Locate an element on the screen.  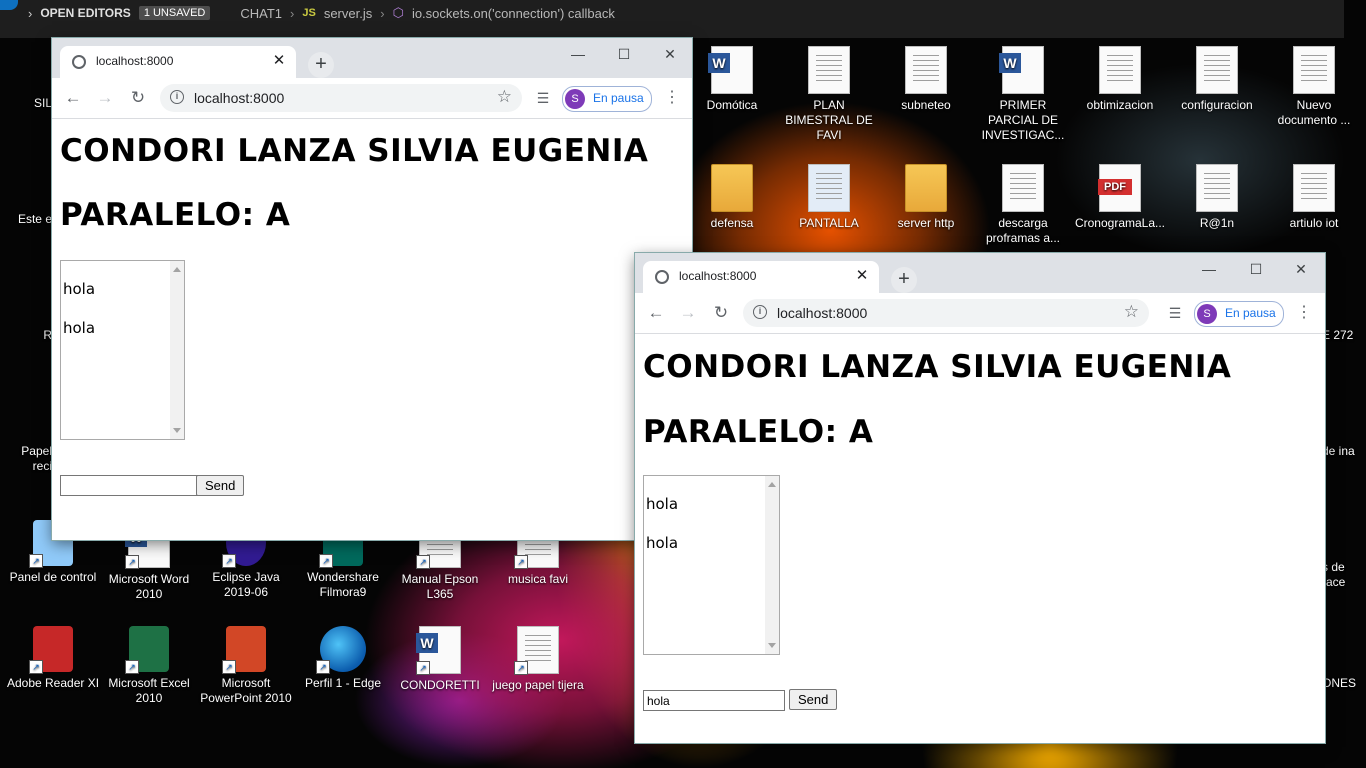
browser-titlebar: localhost:8000 ✕ + — ☐ ✕ is located at coordinates (980, 273).